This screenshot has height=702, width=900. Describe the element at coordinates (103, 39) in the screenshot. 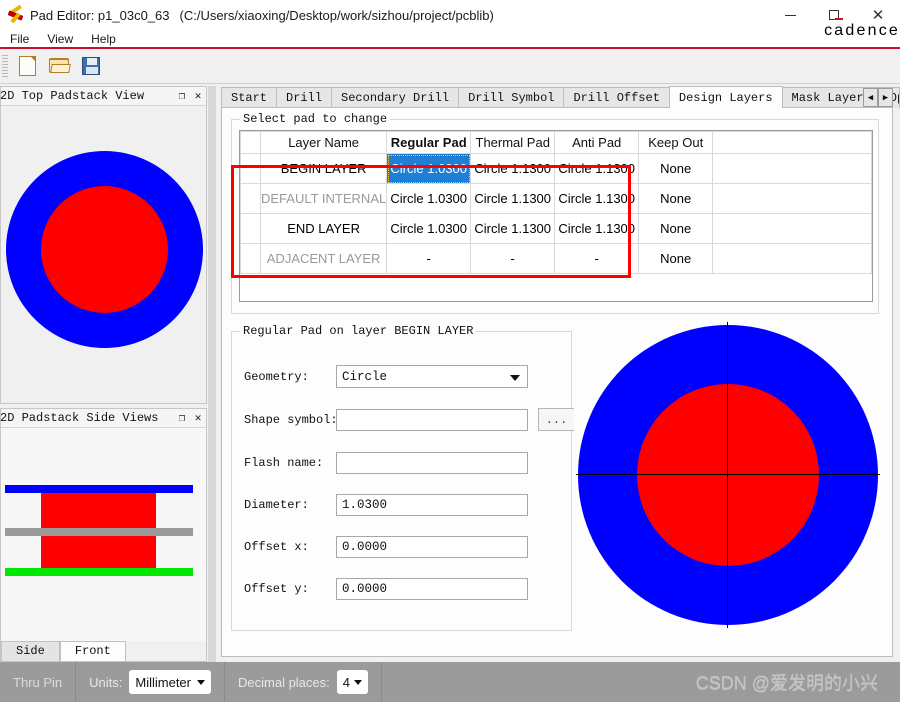

I see `menu-help: Help` at that location.